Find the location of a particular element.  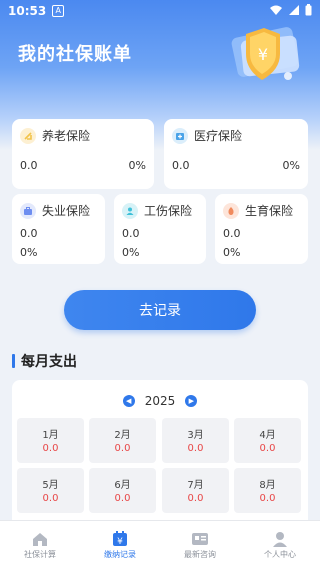

maternity-icon is located at coordinates (231, 210).